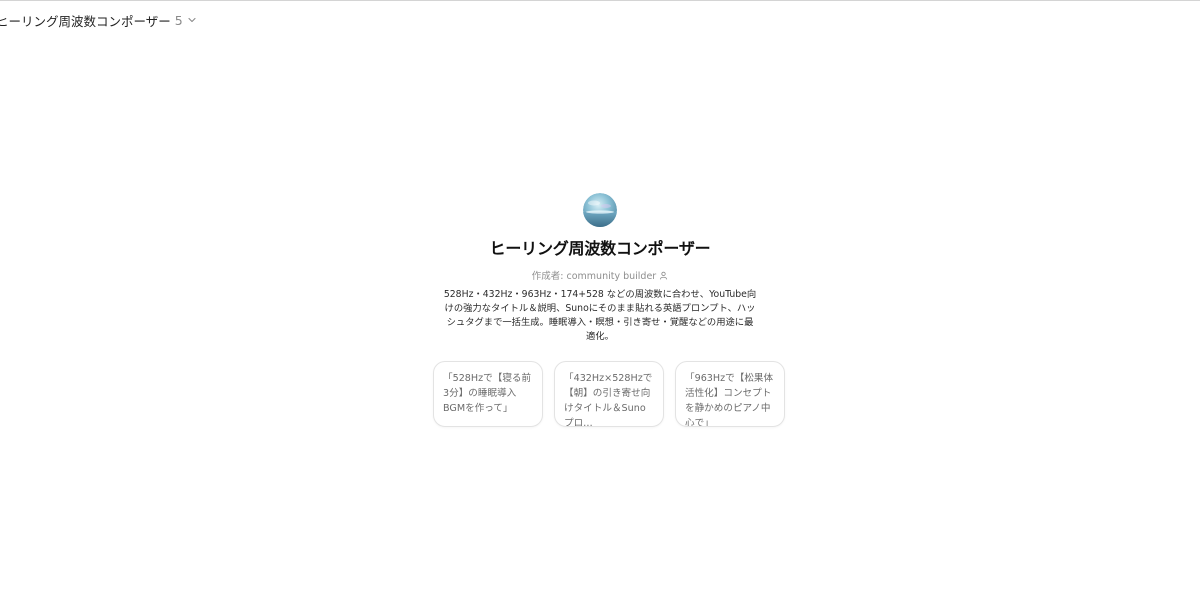 The height and width of the screenshot is (608, 1200). I want to click on person-icon, so click(664, 275).